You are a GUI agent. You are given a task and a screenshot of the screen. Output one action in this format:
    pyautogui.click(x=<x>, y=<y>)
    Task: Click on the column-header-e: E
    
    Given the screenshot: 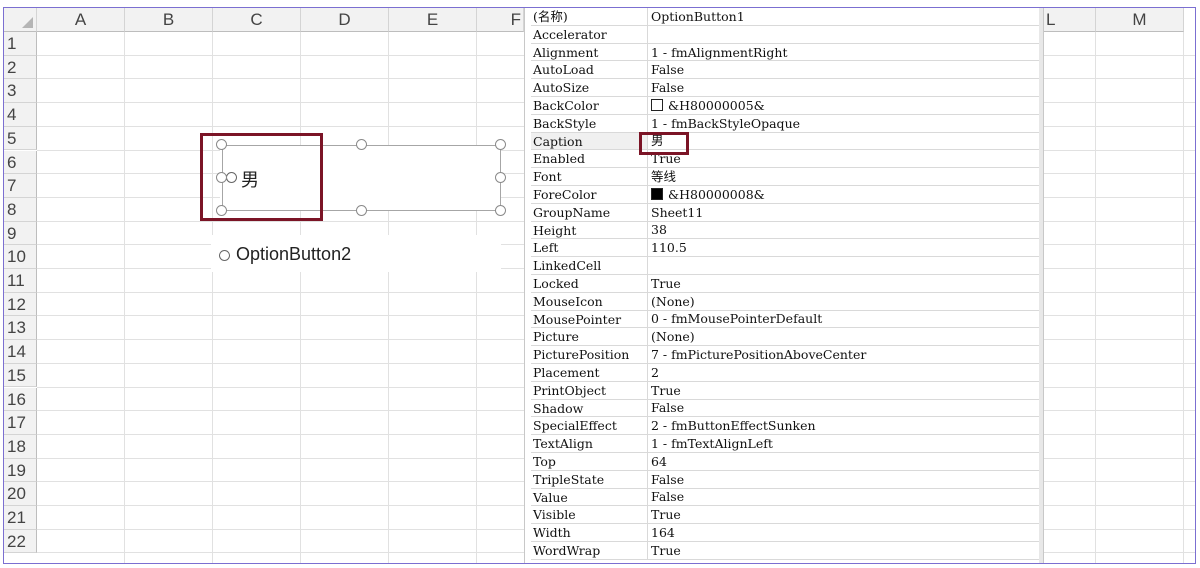 What is the action you would take?
    pyautogui.click(x=433, y=20)
    